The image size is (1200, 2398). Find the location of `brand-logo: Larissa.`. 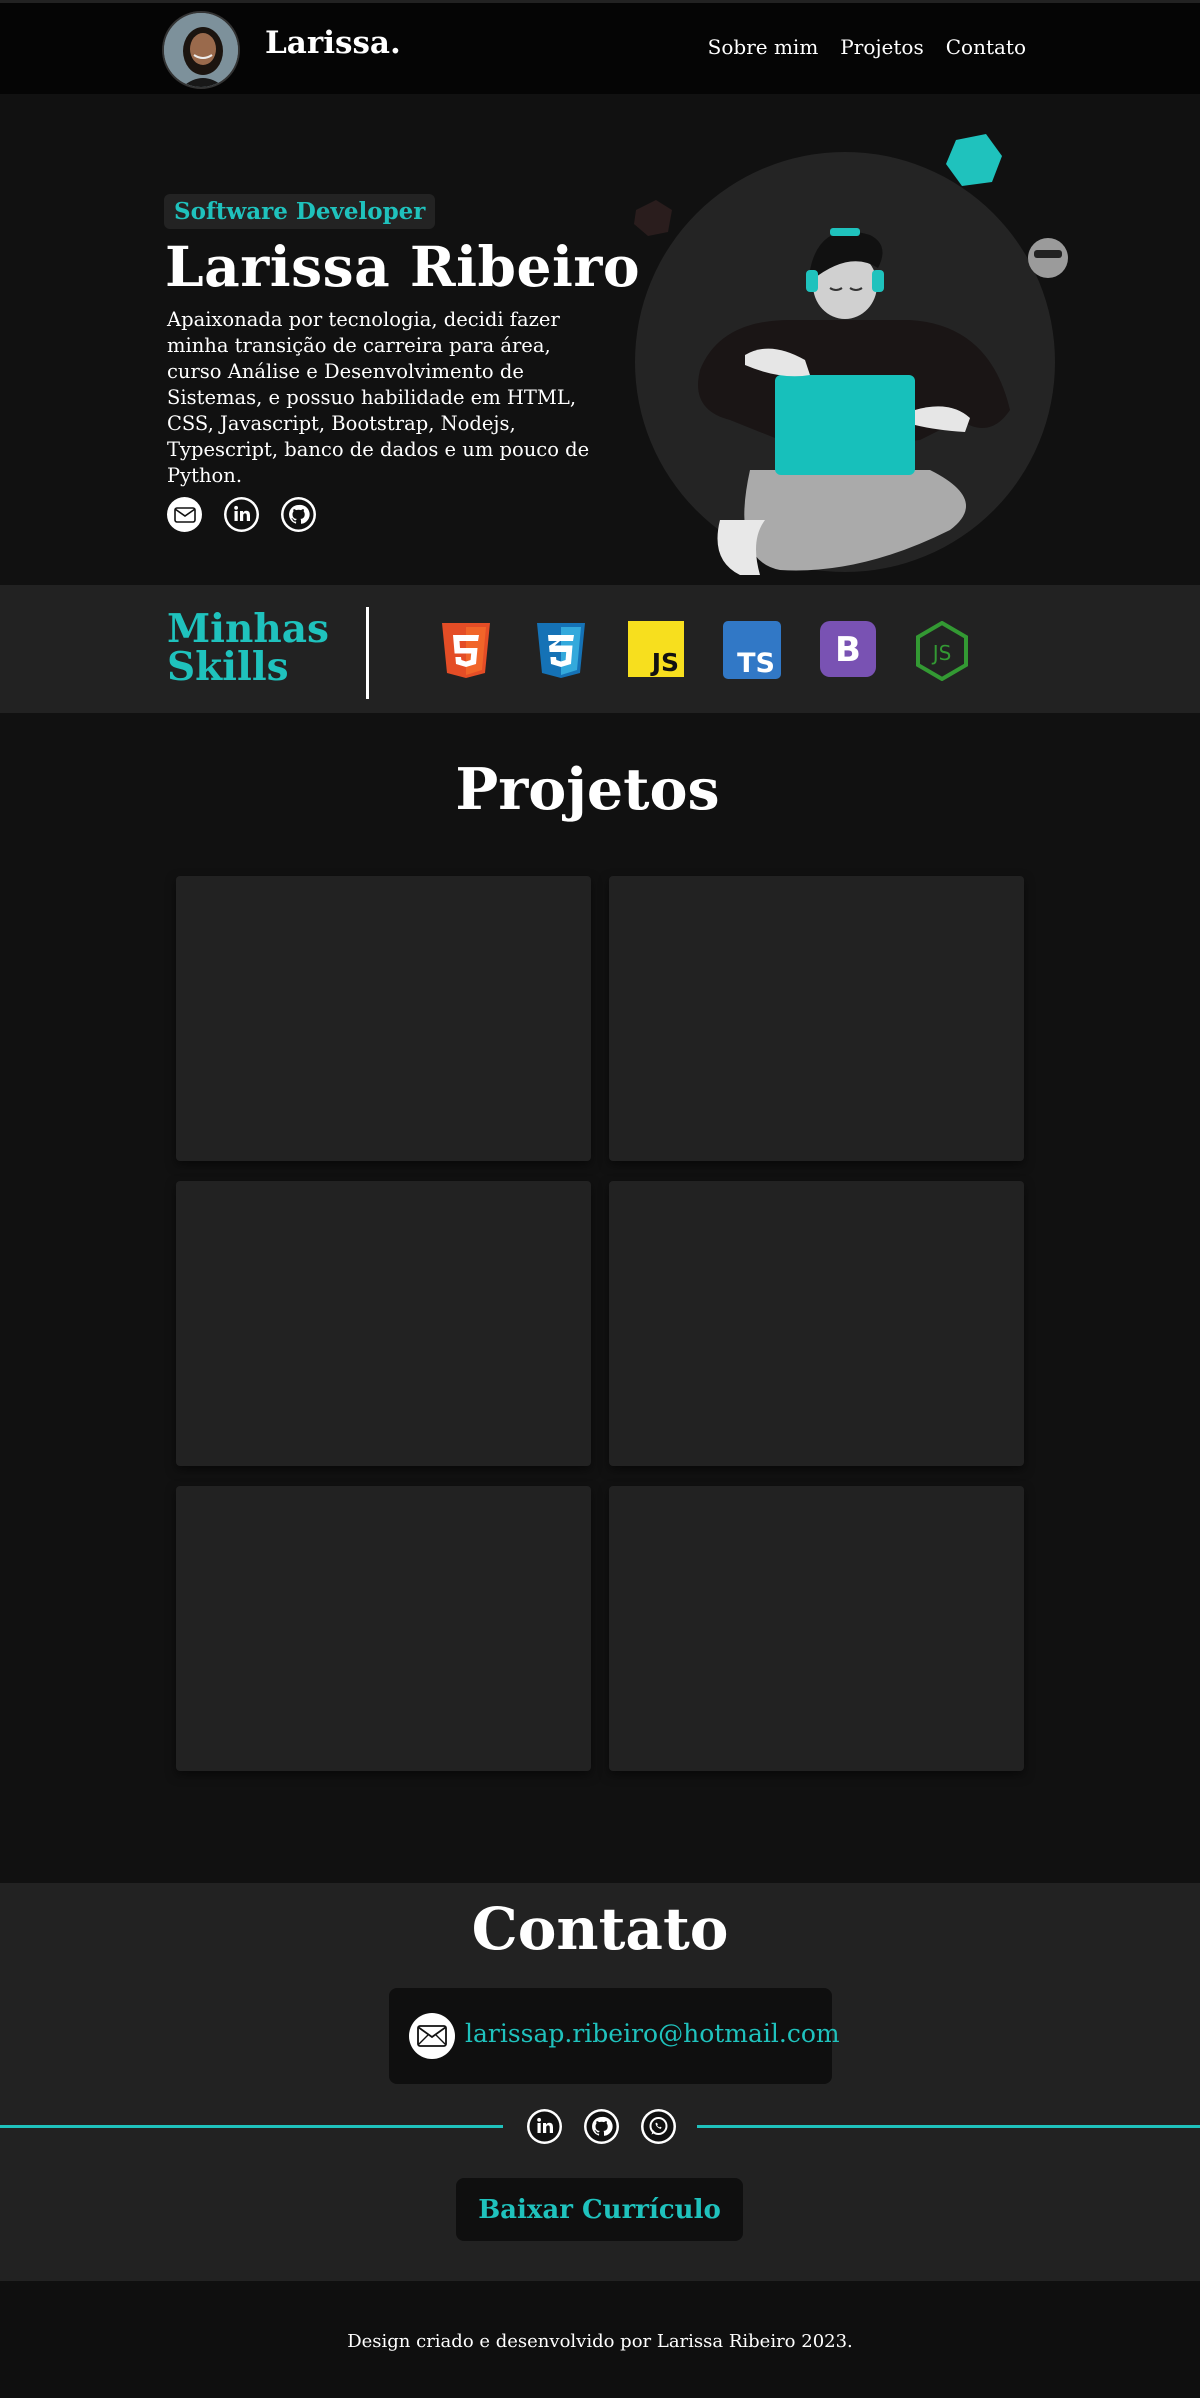

brand-logo: Larissa. is located at coordinates (333, 43).